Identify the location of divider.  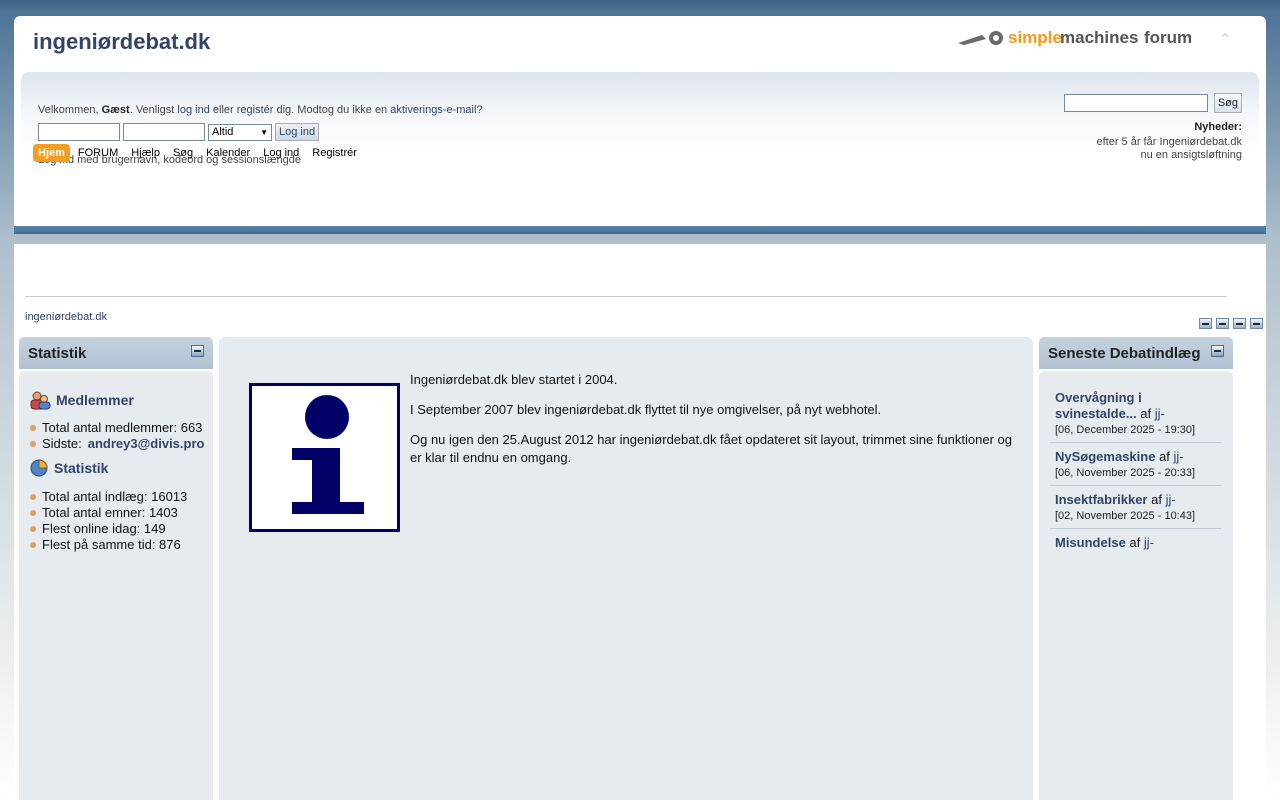
(626, 296).